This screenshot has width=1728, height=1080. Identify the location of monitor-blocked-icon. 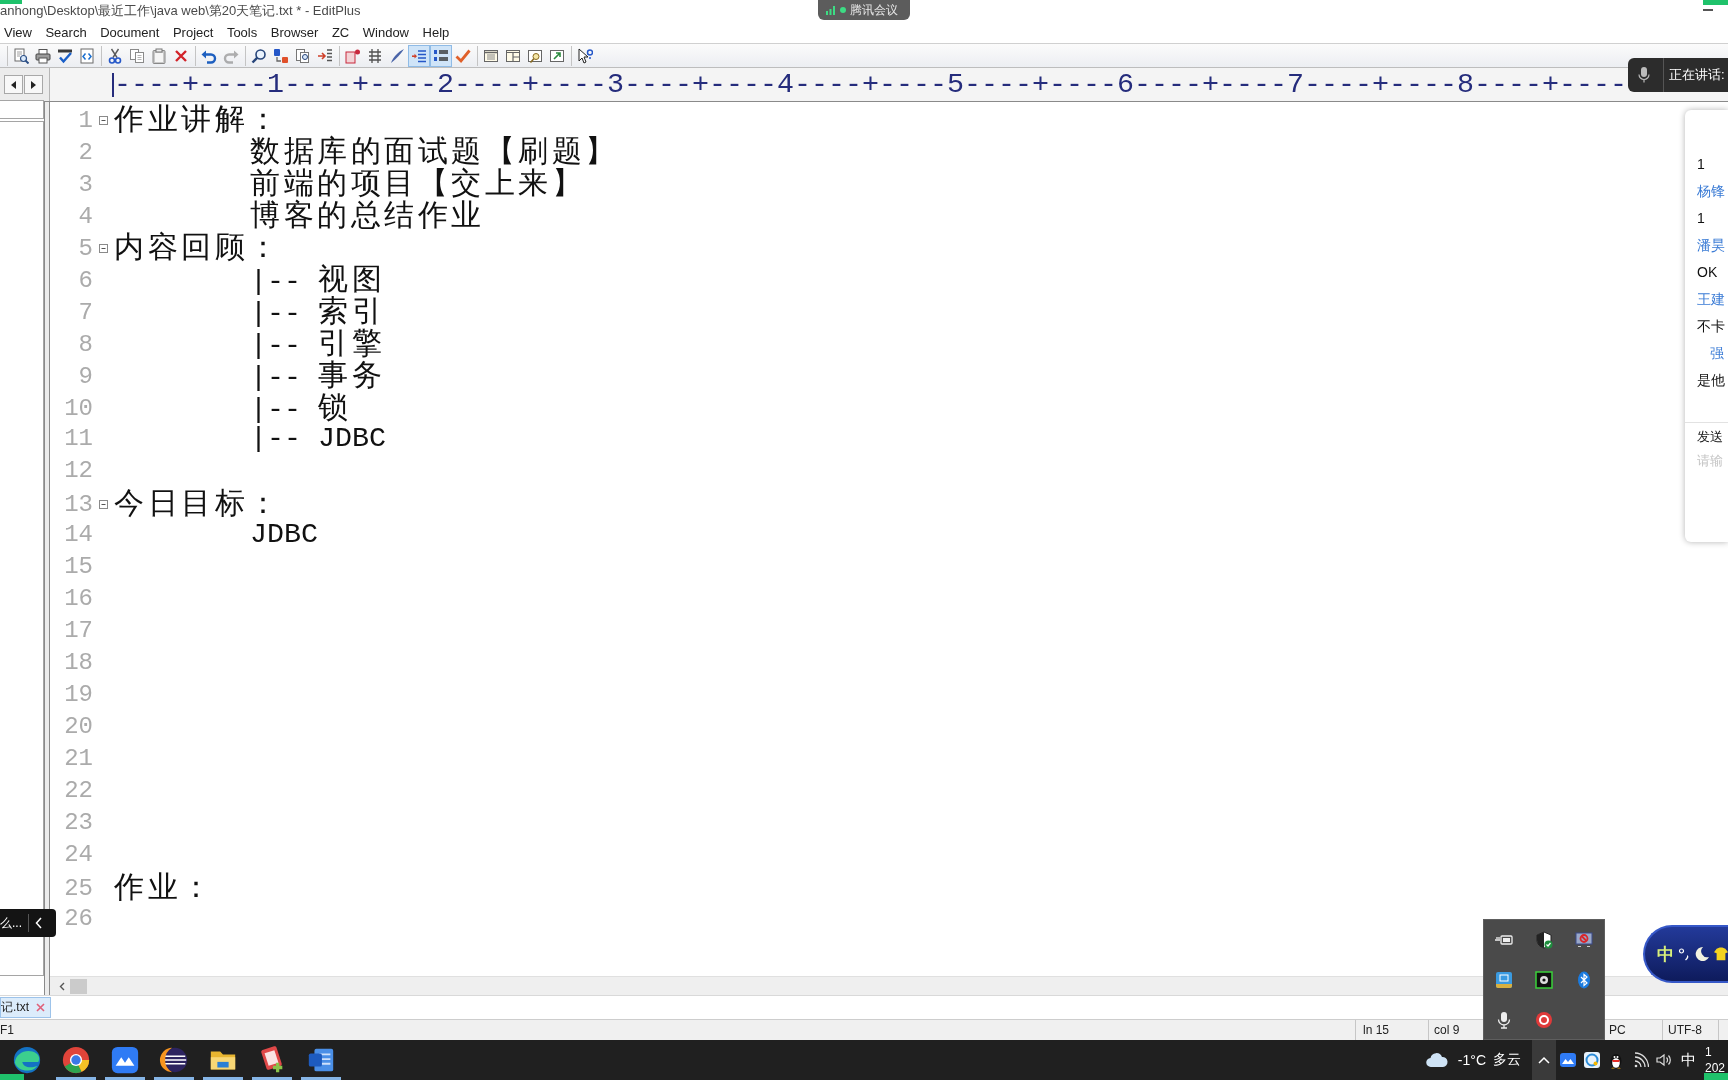
(1584, 940).